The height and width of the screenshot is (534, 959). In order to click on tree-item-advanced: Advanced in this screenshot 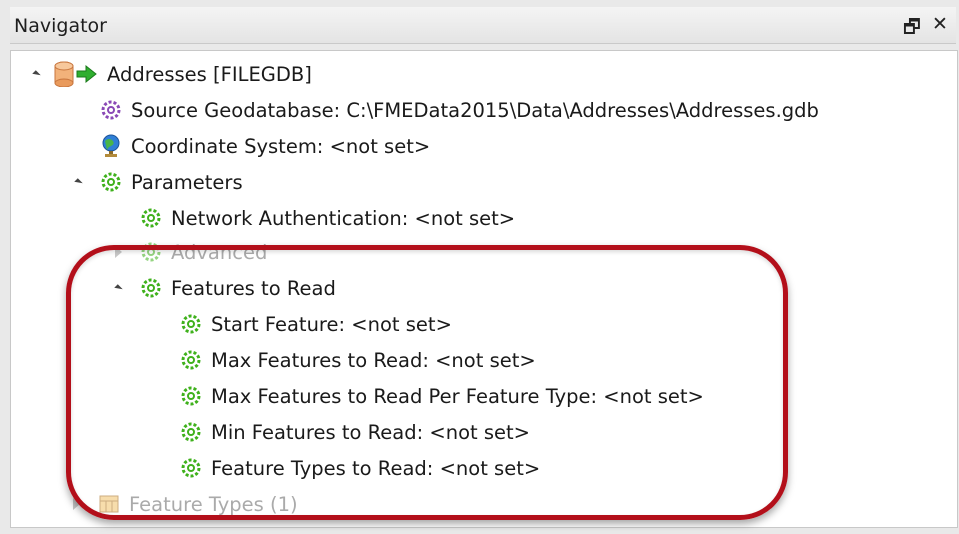, I will do `click(188, 252)`.